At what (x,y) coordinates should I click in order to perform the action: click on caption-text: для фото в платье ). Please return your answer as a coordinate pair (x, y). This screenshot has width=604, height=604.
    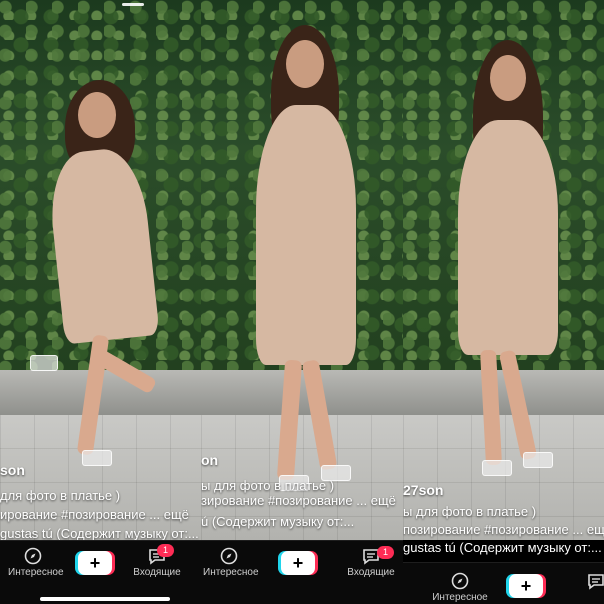
    Looking at the image, I should click on (60, 495).